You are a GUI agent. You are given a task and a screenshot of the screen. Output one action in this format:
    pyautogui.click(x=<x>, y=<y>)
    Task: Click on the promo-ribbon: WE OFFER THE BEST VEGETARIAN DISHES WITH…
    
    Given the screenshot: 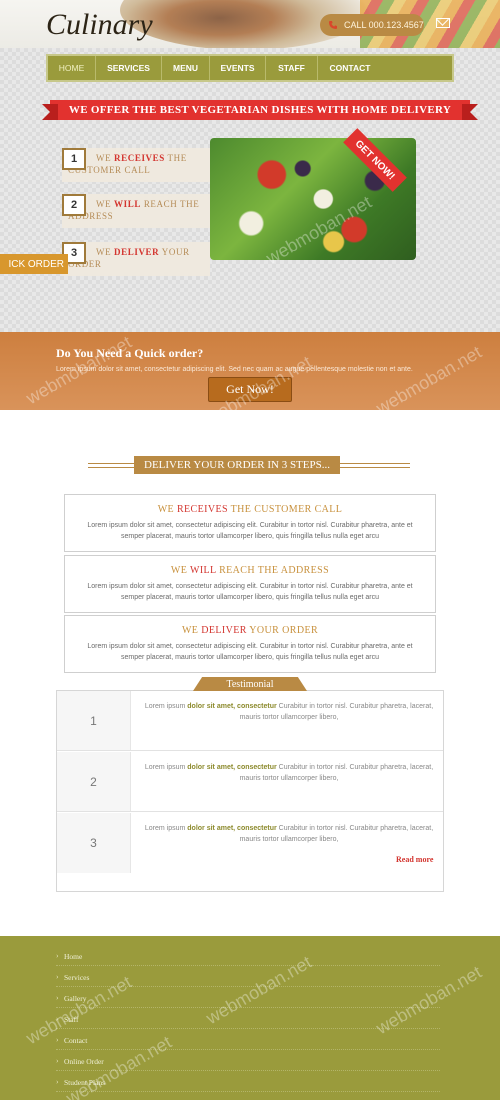 What is the action you would take?
    pyautogui.click(x=260, y=110)
    